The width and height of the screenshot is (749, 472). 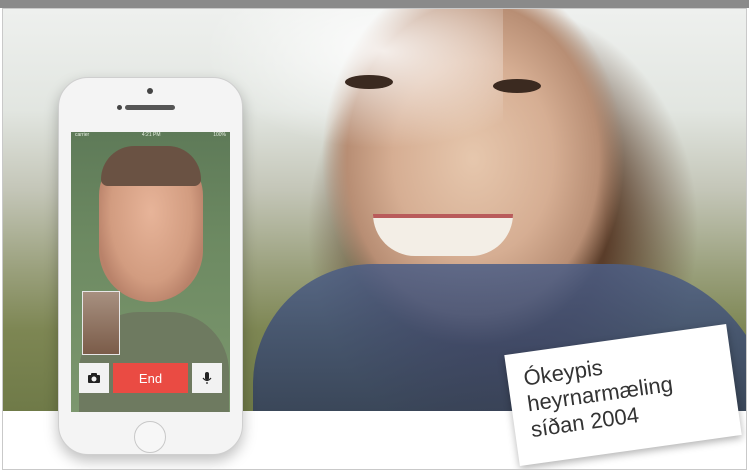 I want to click on top-bar, so click(x=374, y=4).